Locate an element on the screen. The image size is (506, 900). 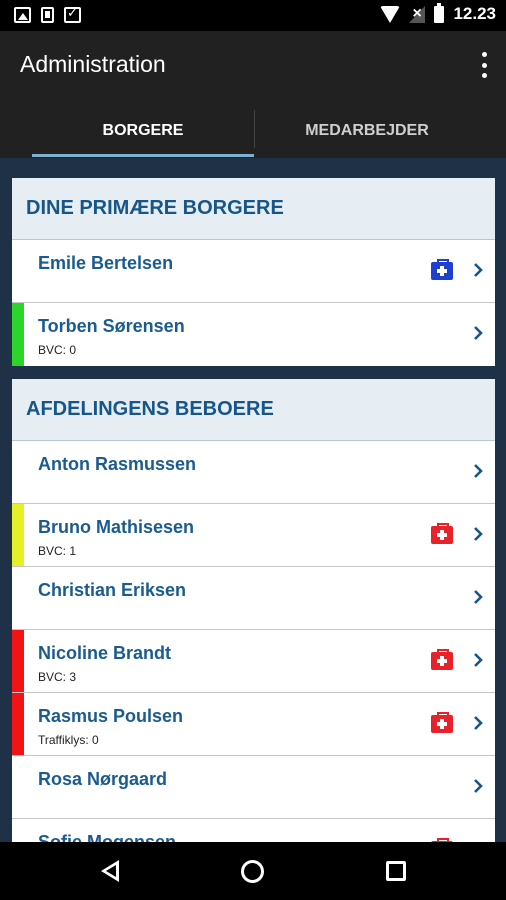
clock: 12.23 is located at coordinates (474, 13).